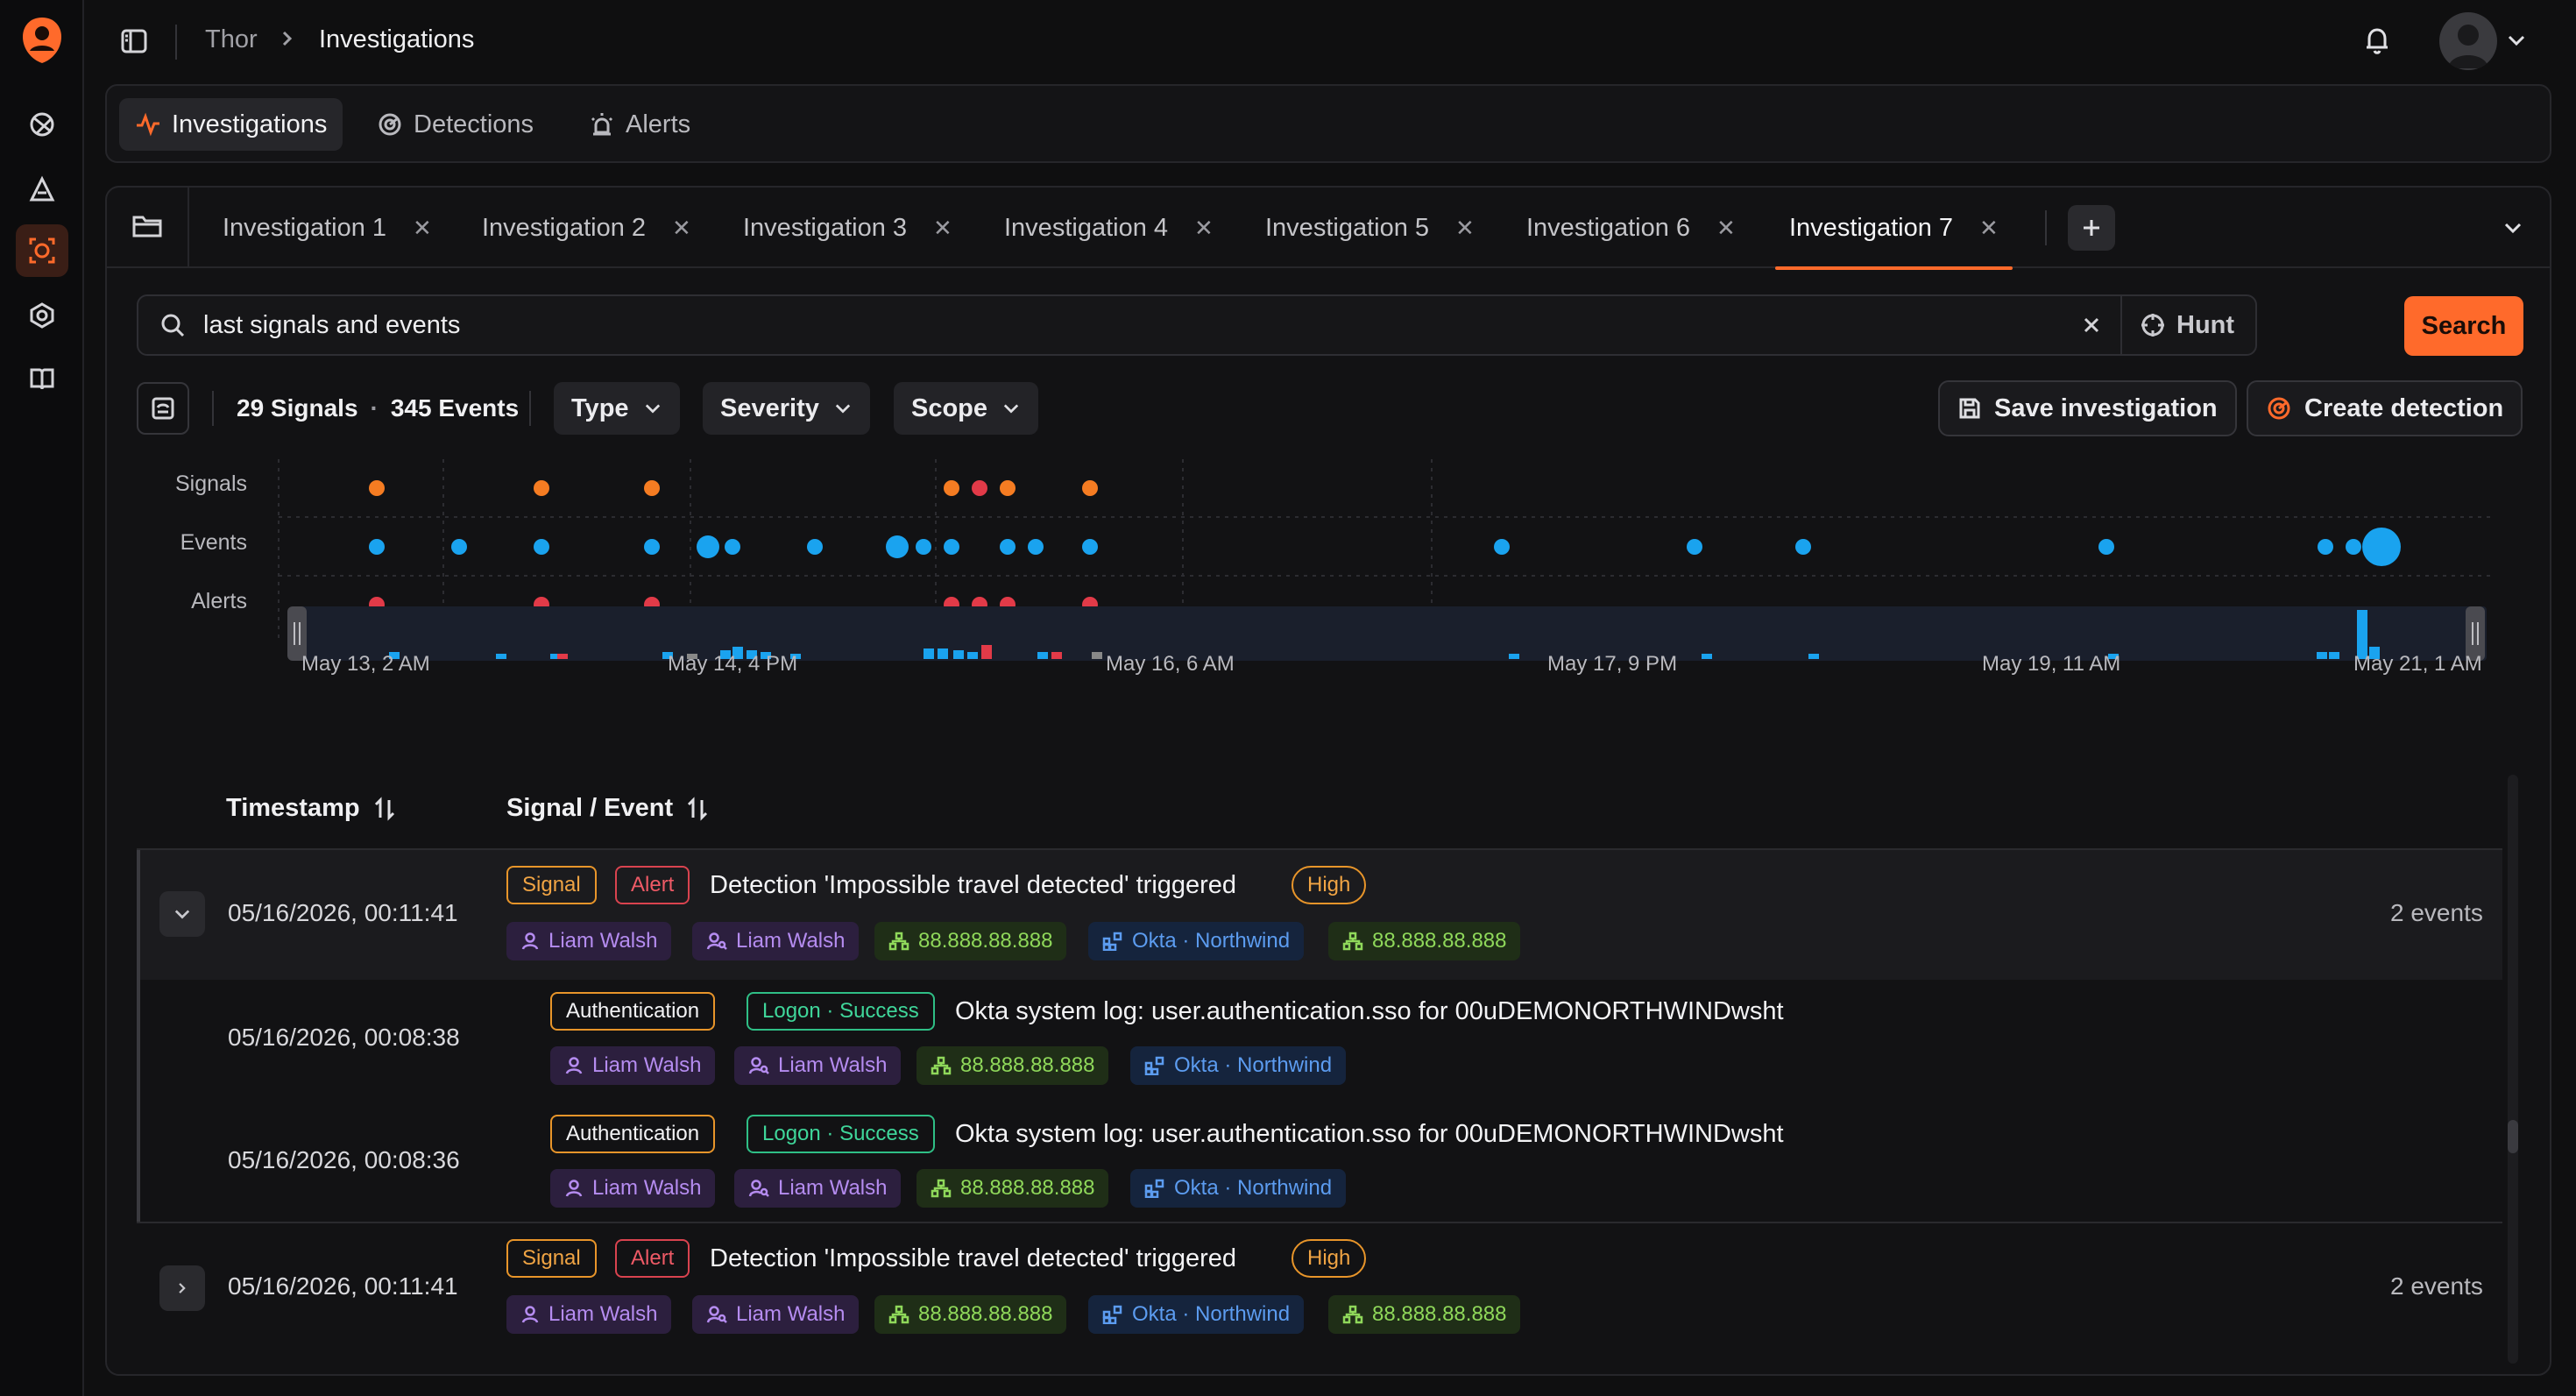  I want to click on scrollbar-thumb, so click(2513, 1136).